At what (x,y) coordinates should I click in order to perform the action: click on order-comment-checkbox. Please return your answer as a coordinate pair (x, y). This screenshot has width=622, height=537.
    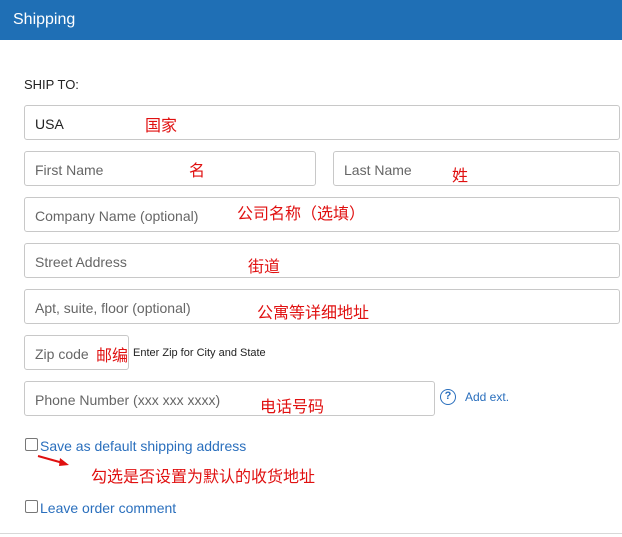
    Looking at the image, I should click on (31, 506).